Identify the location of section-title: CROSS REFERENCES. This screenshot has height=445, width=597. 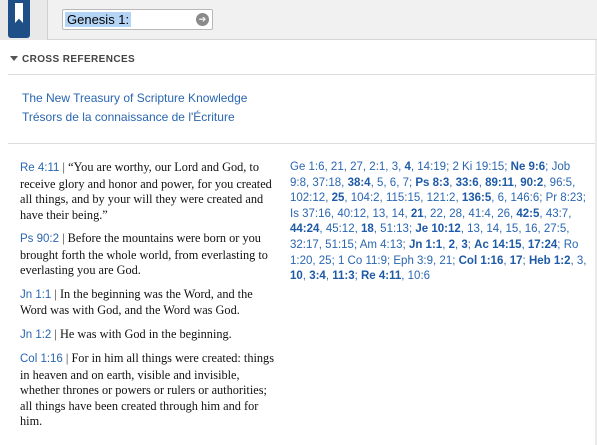
(79, 59).